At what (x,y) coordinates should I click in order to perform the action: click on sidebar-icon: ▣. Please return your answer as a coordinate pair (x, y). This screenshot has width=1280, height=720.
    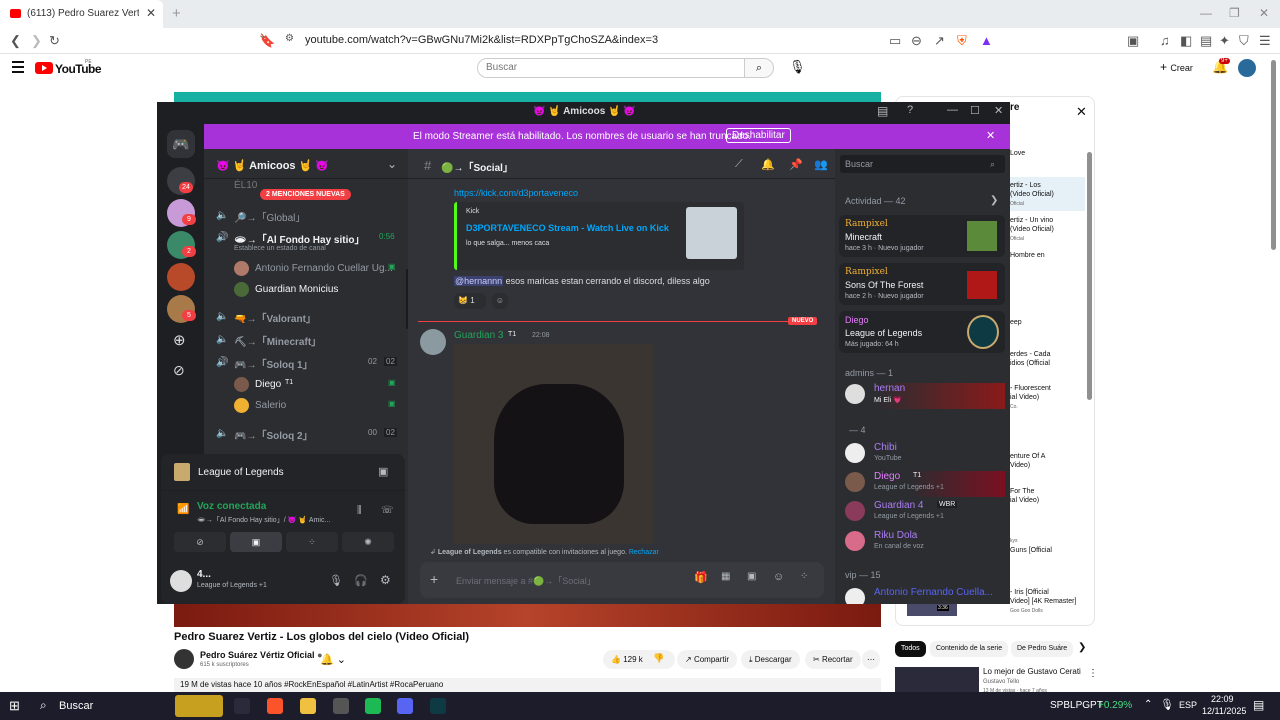
    Looking at the image, I should click on (1133, 41).